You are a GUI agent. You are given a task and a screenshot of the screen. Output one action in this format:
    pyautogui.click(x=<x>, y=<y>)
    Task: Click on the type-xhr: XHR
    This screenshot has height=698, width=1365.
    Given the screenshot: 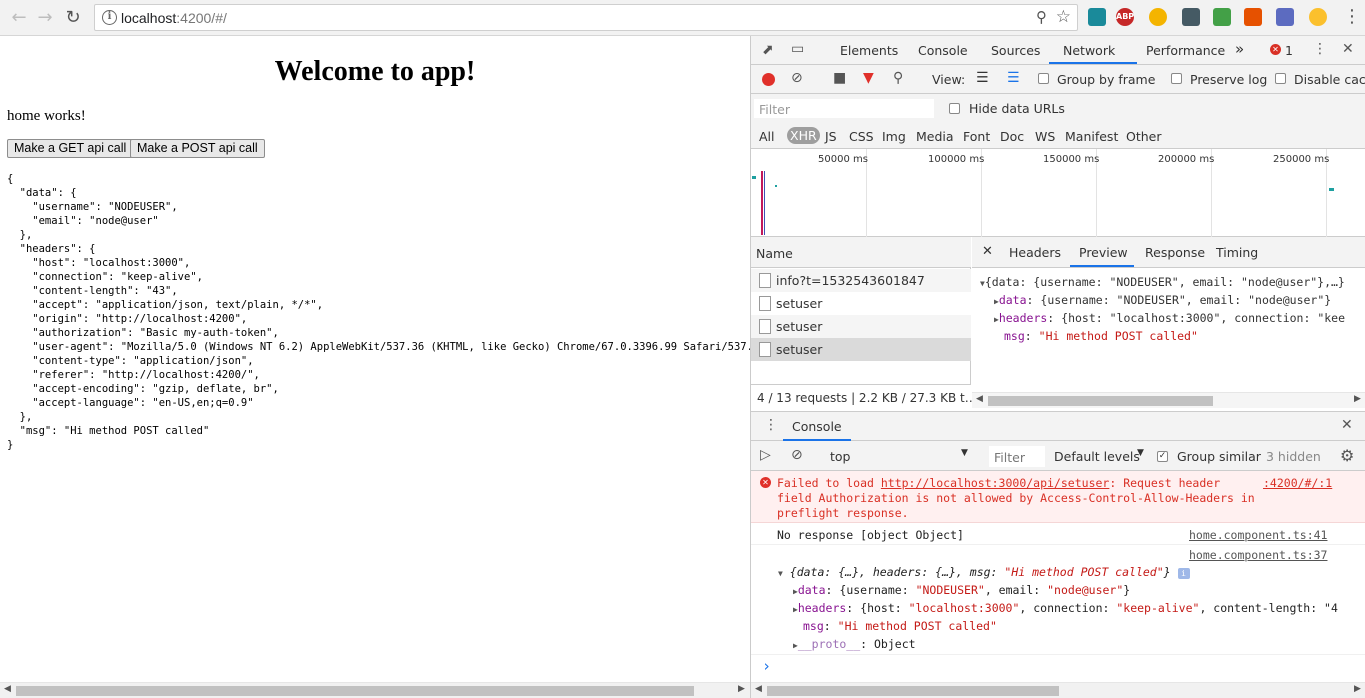 What is the action you would take?
    pyautogui.click(x=803, y=135)
    